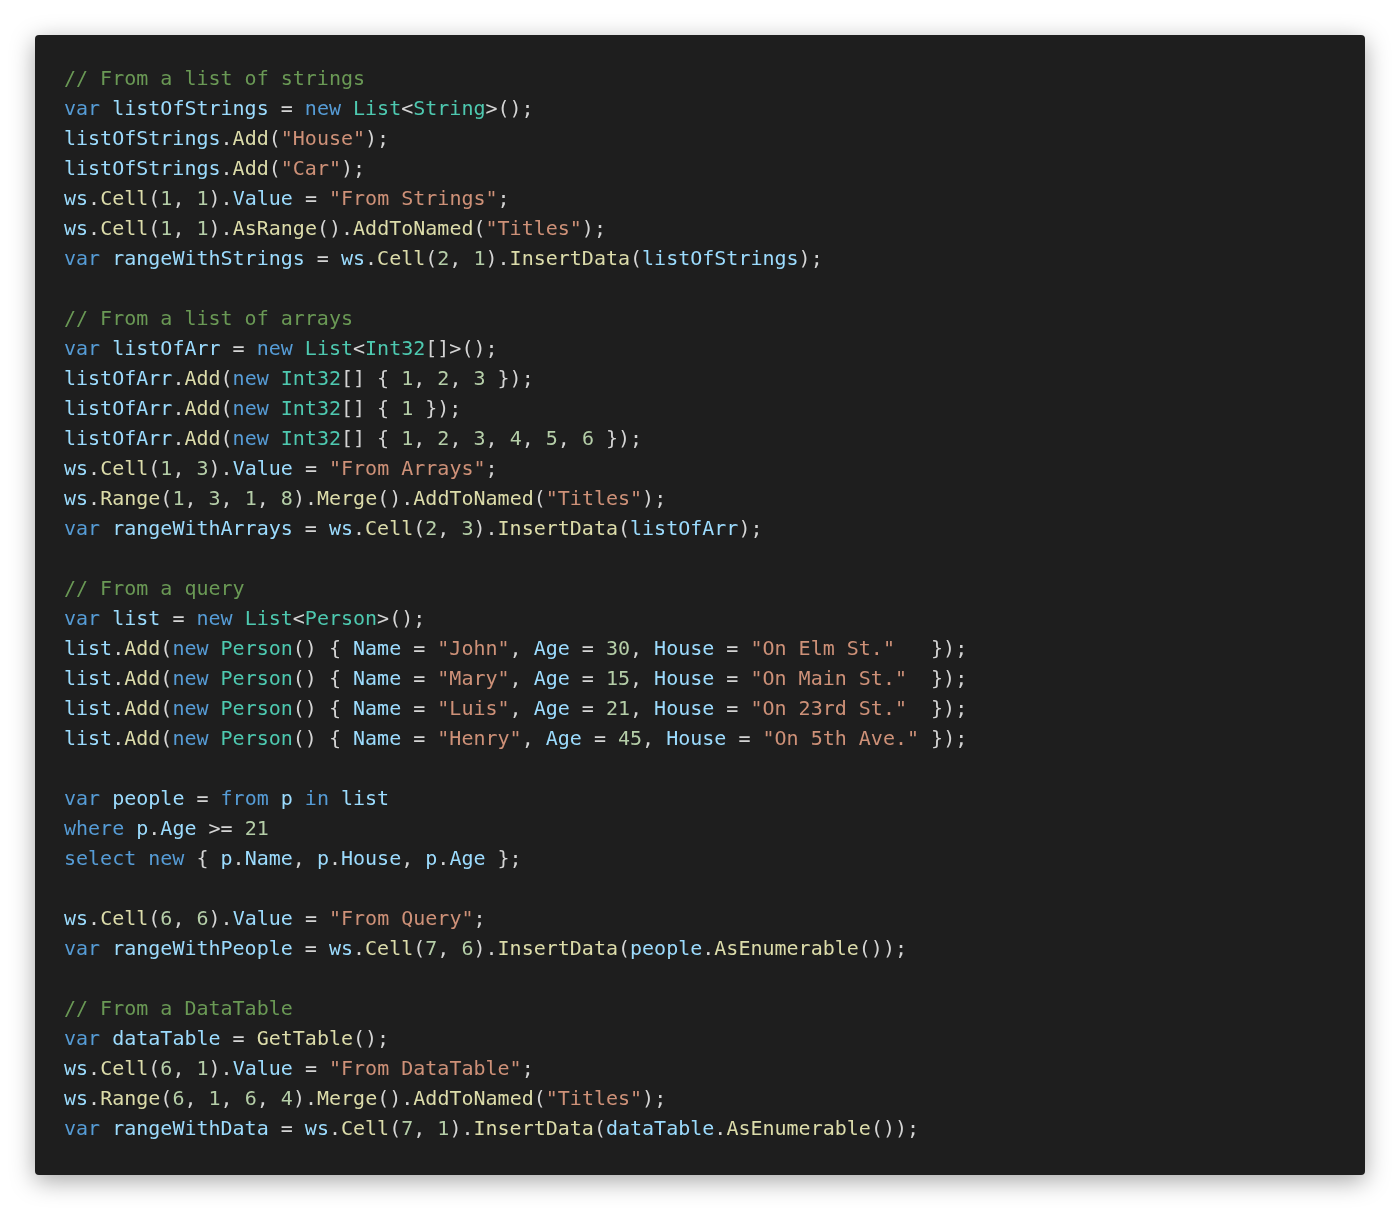  Describe the element at coordinates (485, 948) in the screenshot. I see `code-line: var rangeWithPeople = ws.Cell(7, 6).InsertData(people.AsEnumerable());` at that location.